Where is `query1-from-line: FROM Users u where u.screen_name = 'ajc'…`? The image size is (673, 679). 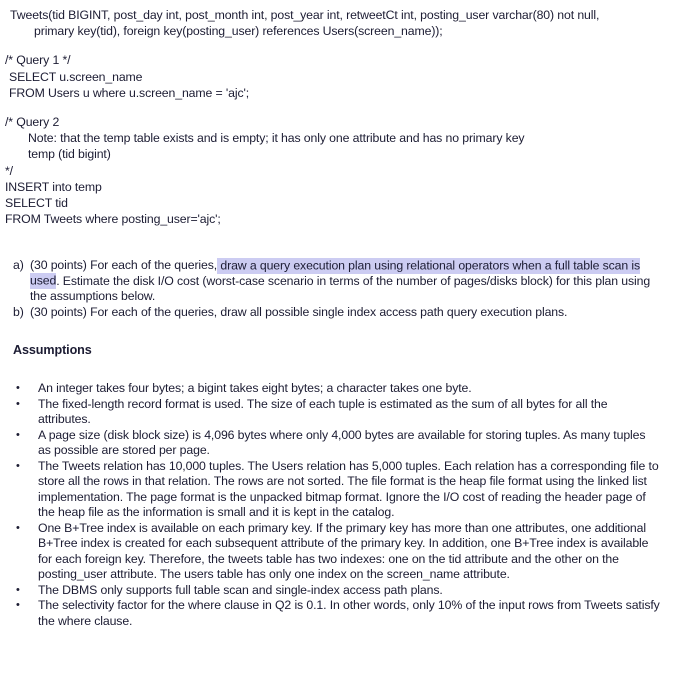 query1-from-line: FROM Users u where u.screen_name = 'ajc'… is located at coordinates (129, 92).